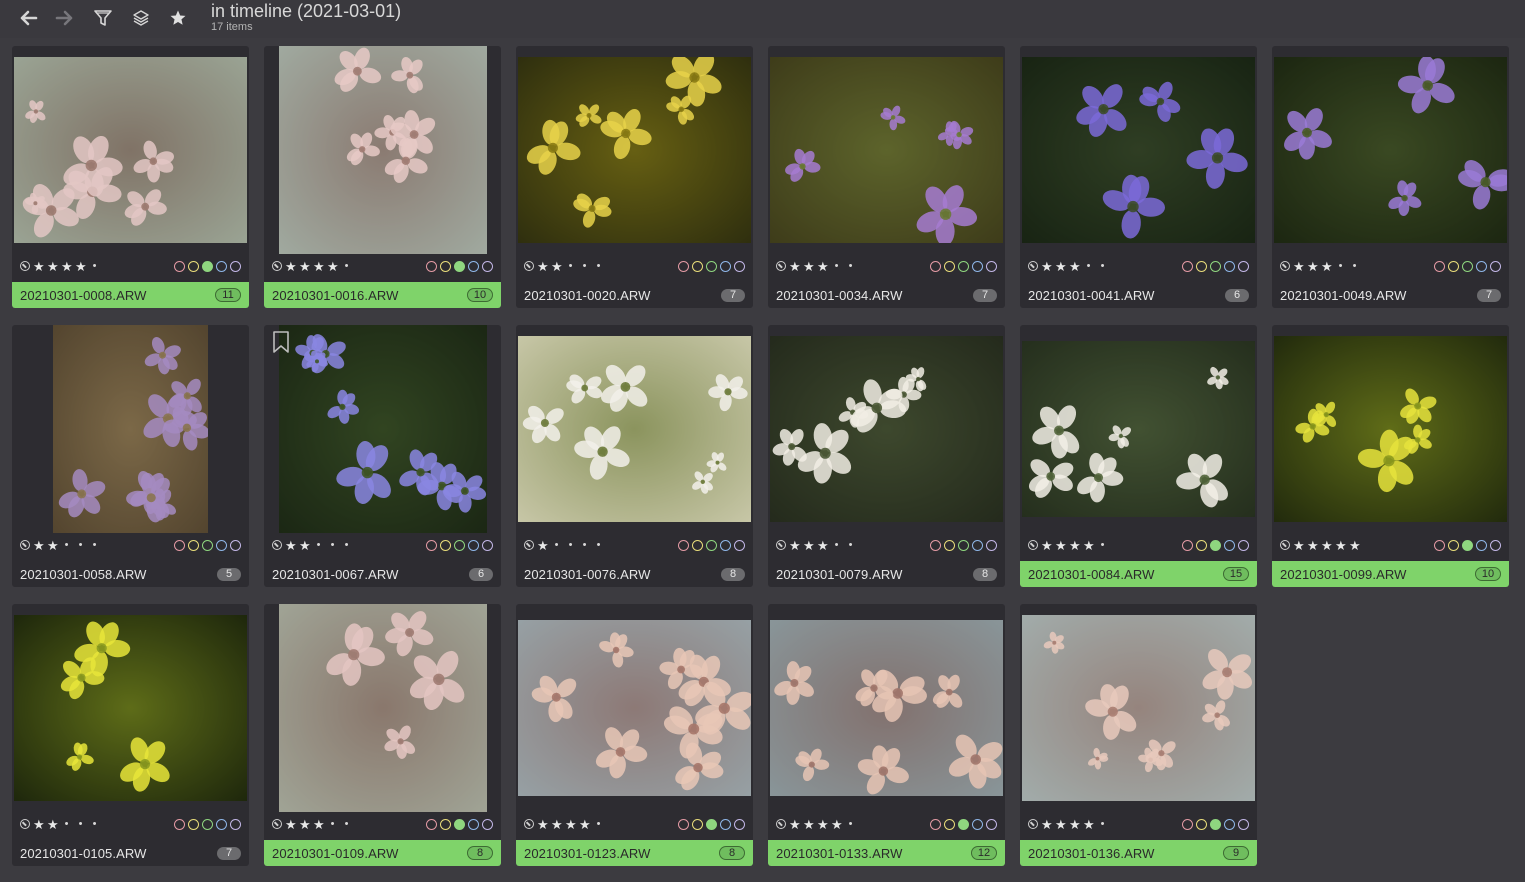 This screenshot has width=1525, height=882. I want to click on filename-bar: 20210301-0099.ARW 10, so click(1390, 574).